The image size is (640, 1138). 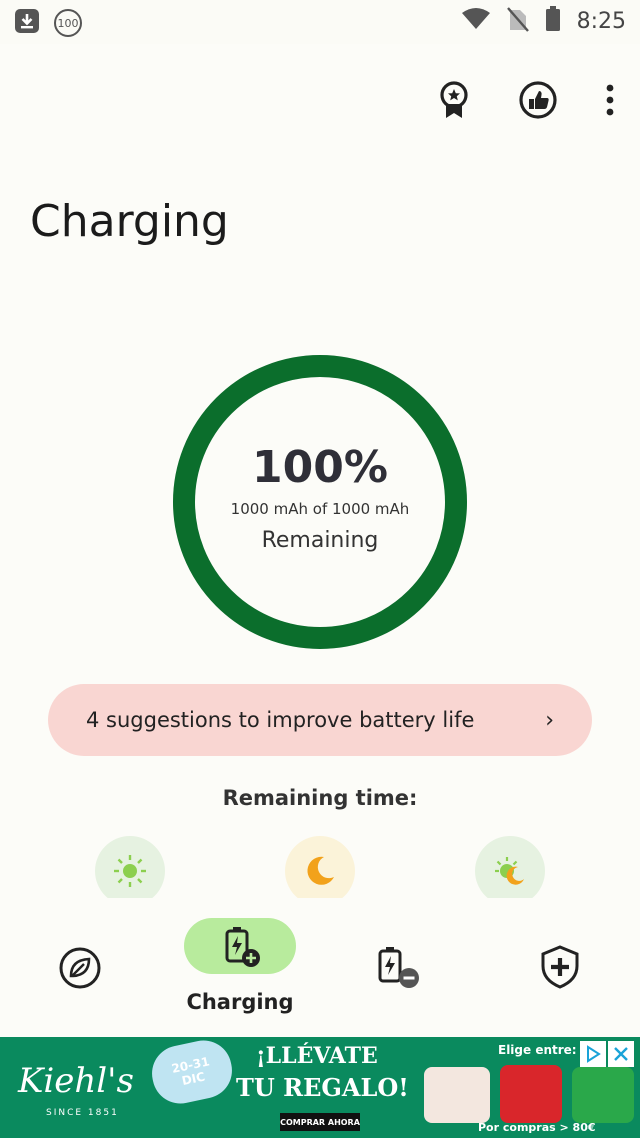 I want to click on suggestions-text: 4 suggestions to improve battery life, so click(x=280, y=720).